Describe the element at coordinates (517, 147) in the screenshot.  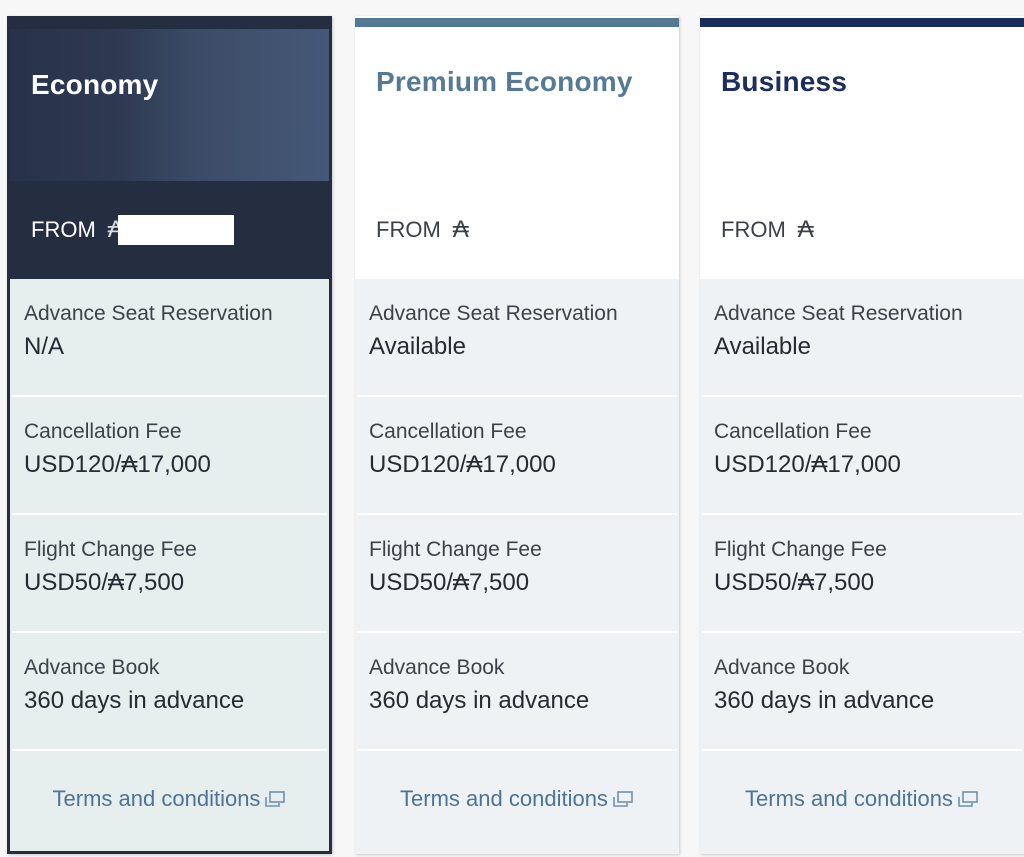
I see `card-header: Premium Economy FROM ₳` at that location.